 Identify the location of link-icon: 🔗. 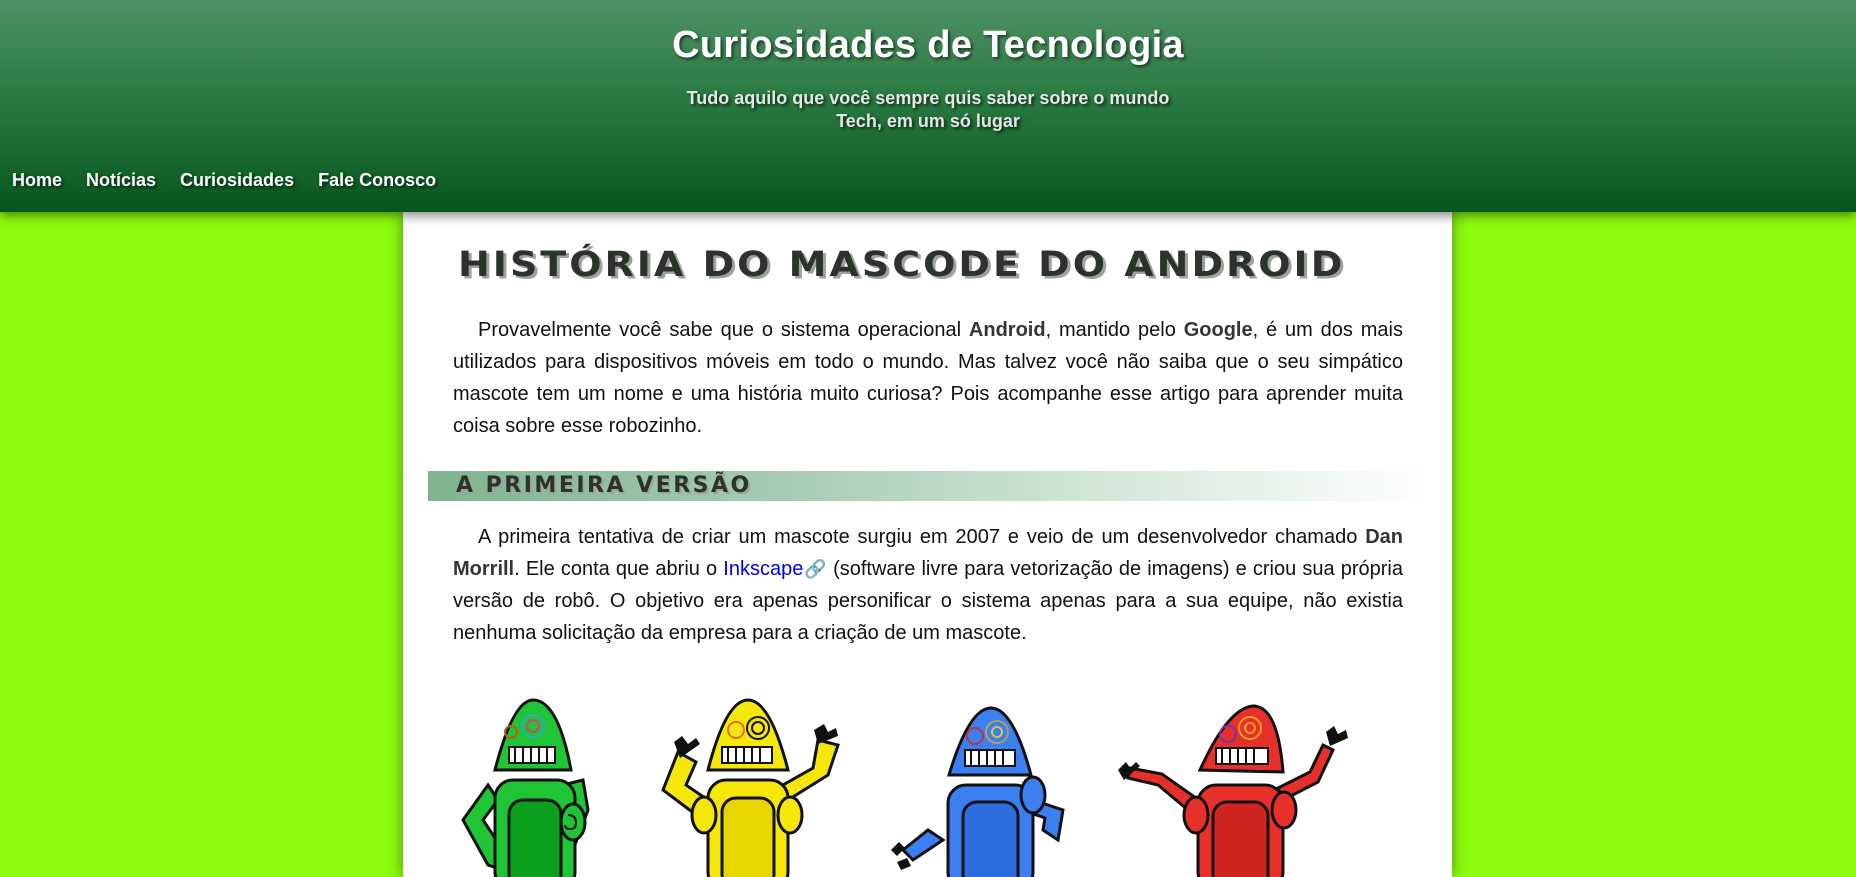
(815, 569).